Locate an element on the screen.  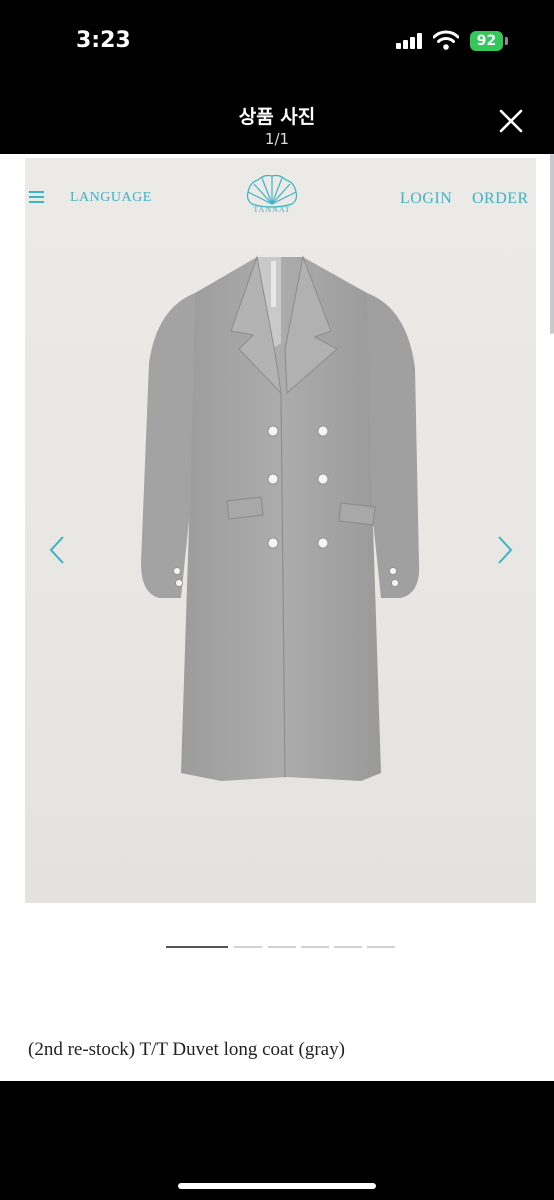
viewer-title: 상품 사진 is located at coordinates (277, 117).